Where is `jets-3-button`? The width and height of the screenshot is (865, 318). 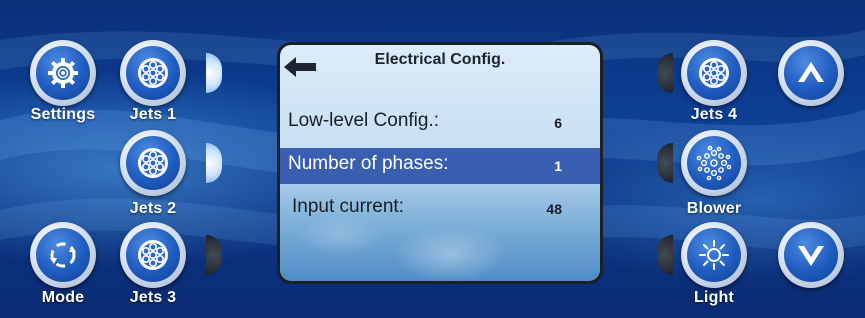
jets-3-button is located at coordinates (153, 255).